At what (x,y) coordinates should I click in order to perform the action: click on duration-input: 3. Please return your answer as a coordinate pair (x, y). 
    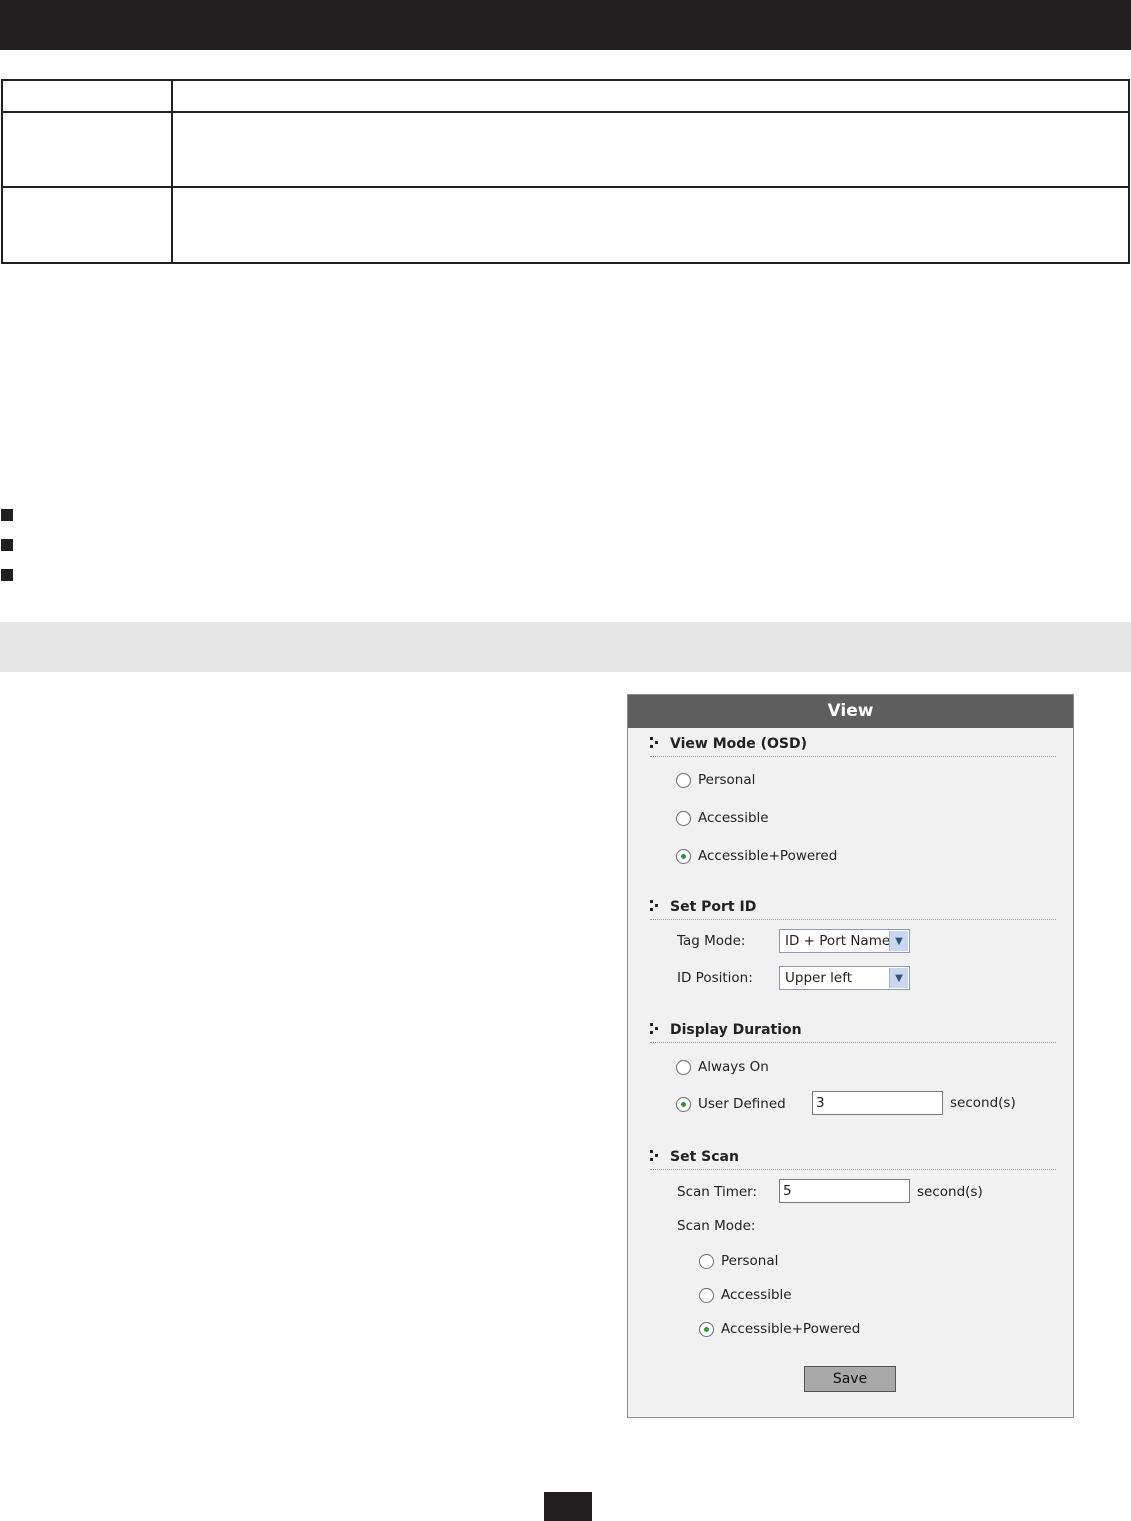
    Looking at the image, I should click on (877, 1103).